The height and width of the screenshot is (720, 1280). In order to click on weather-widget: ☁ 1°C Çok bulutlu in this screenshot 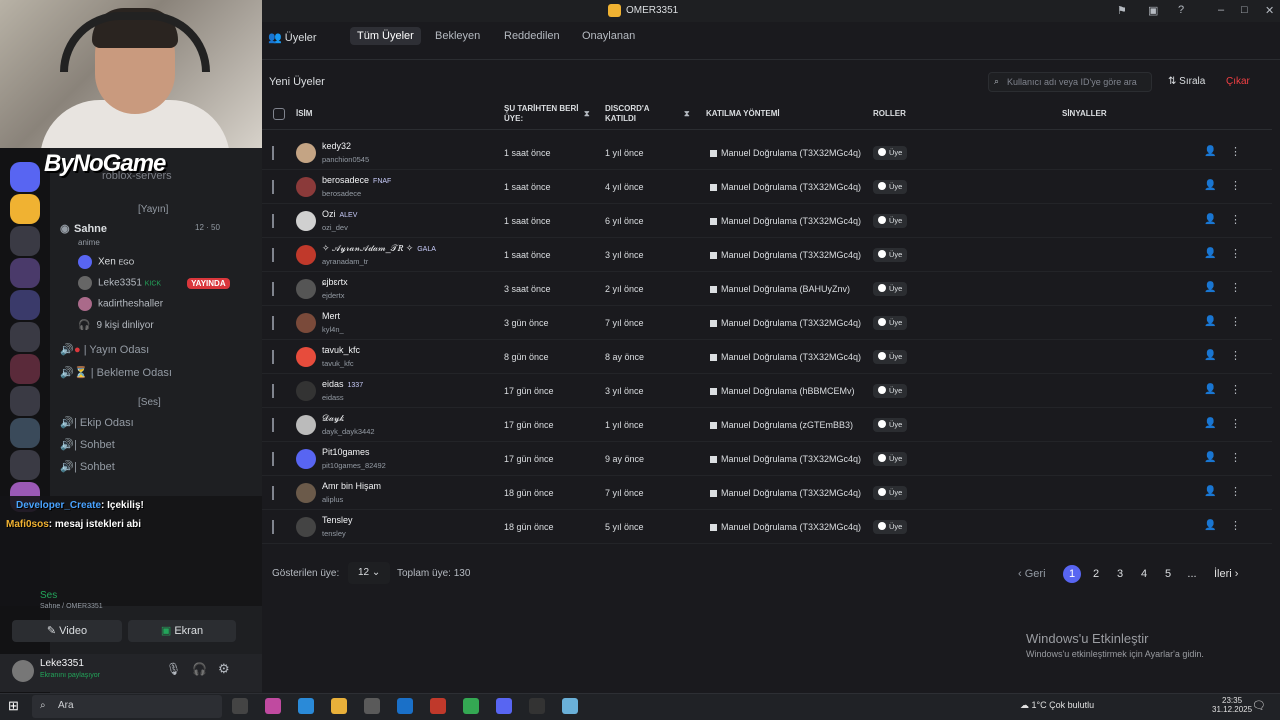, I will do `click(1057, 705)`.